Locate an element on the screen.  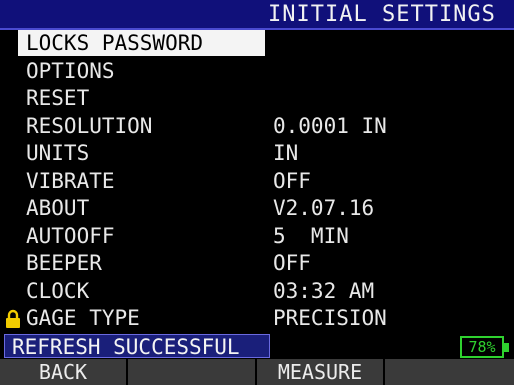
menu-item-label: ABOUT is located at coordinates (58, 208).